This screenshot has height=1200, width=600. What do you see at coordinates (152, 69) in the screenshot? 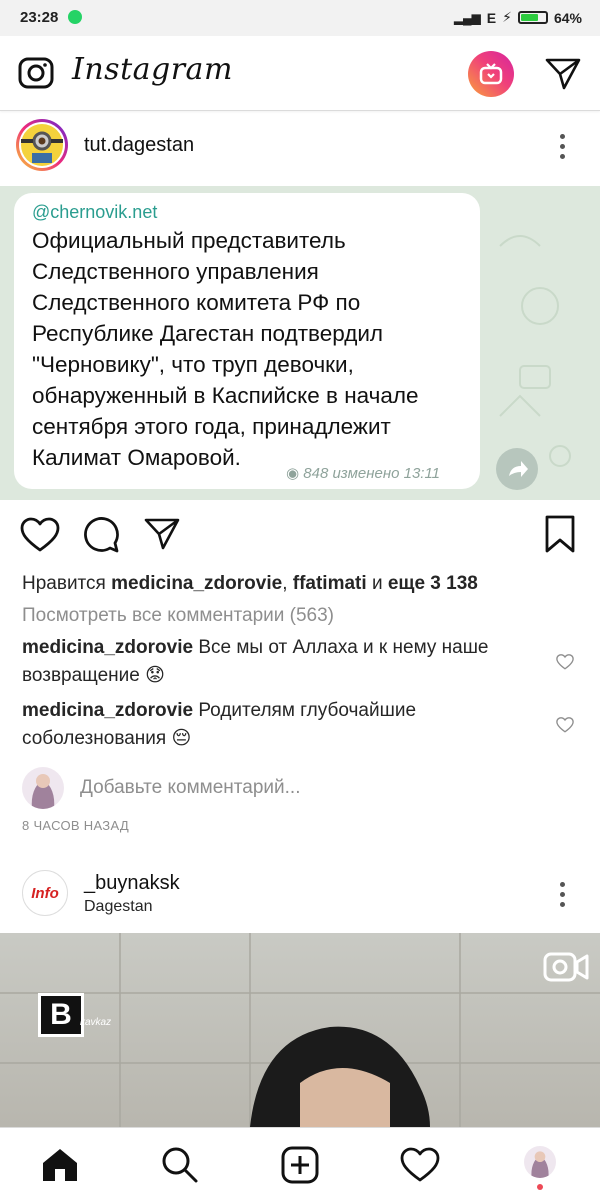
I see `instagram-logo: Instagram` at bounding box center [152, 69].